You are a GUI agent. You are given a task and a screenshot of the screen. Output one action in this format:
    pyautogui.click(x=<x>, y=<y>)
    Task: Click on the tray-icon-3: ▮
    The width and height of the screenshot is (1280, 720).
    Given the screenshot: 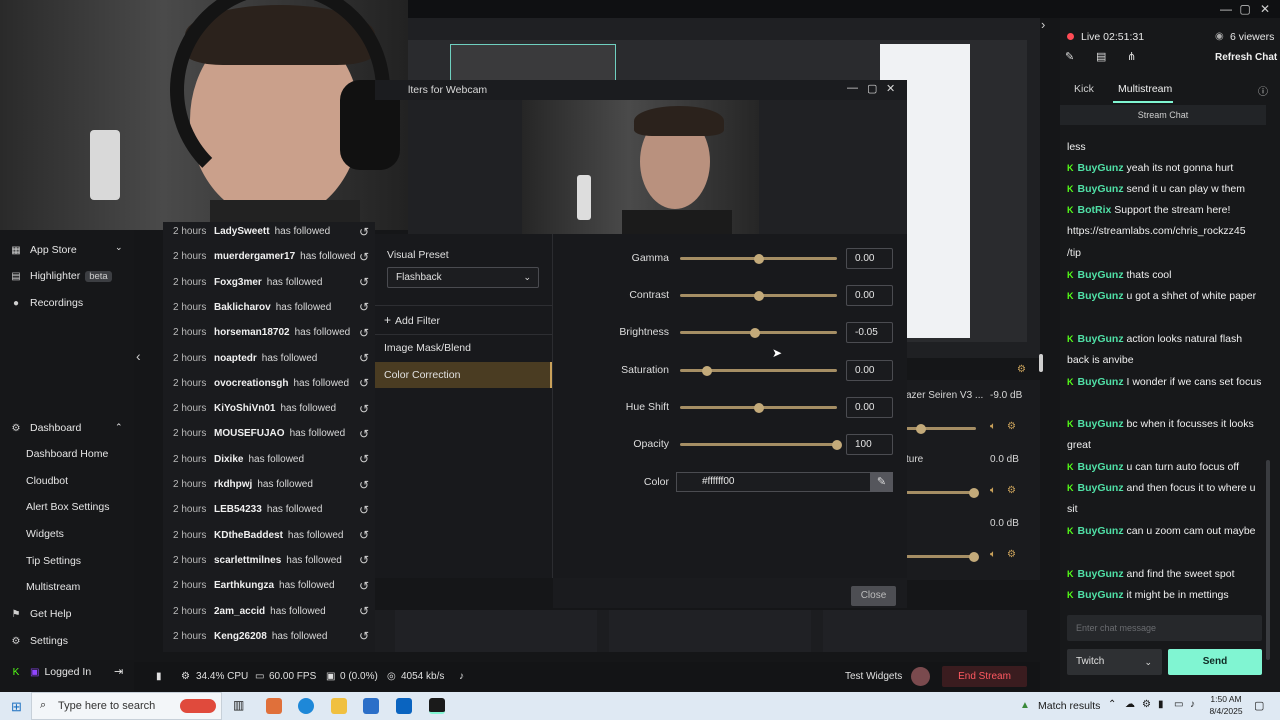 What is the action you would take?
    pyautogui.click(x=1161, y=704)
    